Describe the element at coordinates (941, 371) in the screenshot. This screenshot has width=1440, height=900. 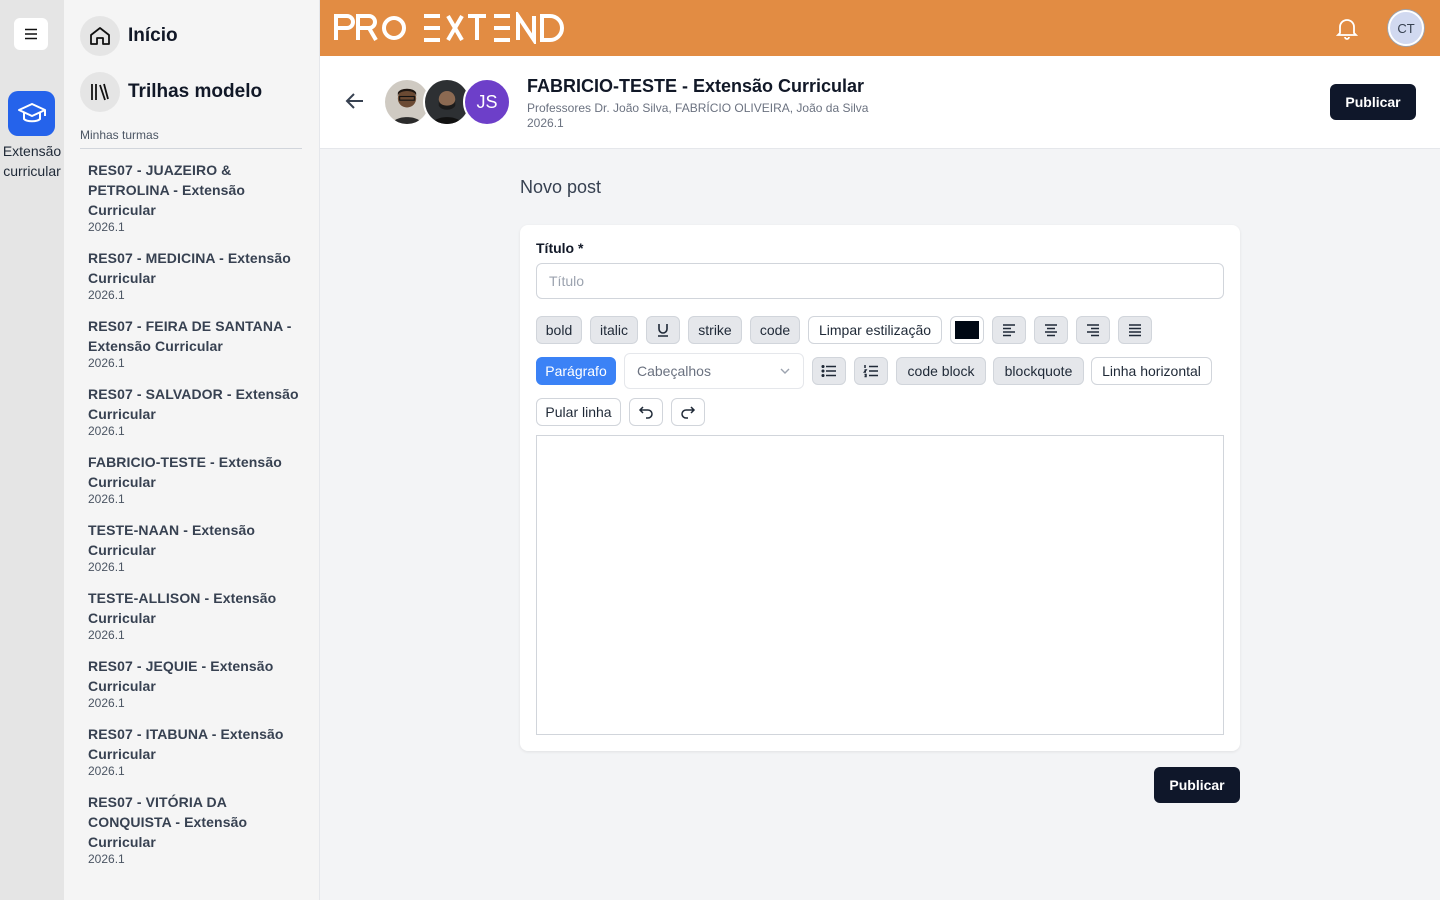
I see `code-block-button: code block` at that location.